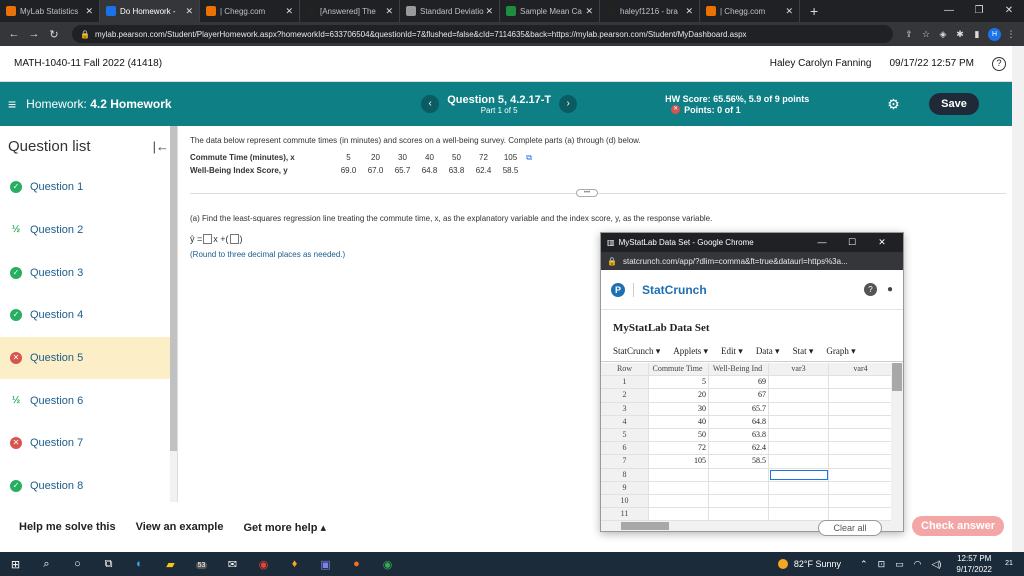  What do you see at coordinates (814, 11) in the screenshot?
I see `new-tab-button: +` at bounding box center [814, 11].